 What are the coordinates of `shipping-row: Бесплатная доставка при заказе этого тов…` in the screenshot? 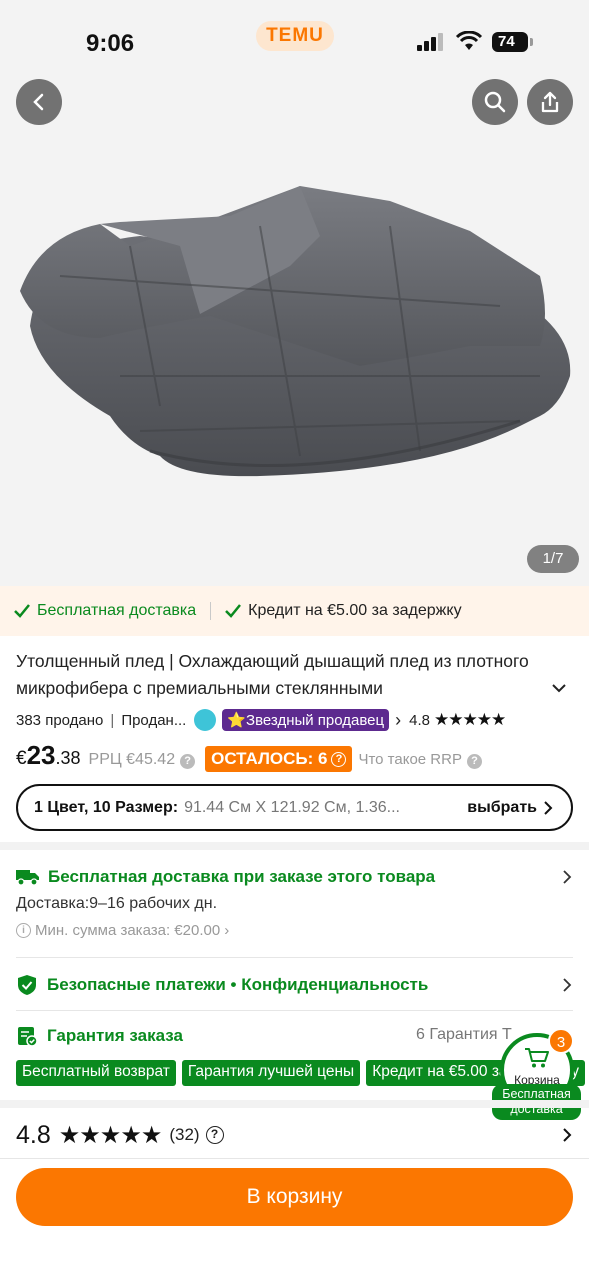 It's located at (294, 877).